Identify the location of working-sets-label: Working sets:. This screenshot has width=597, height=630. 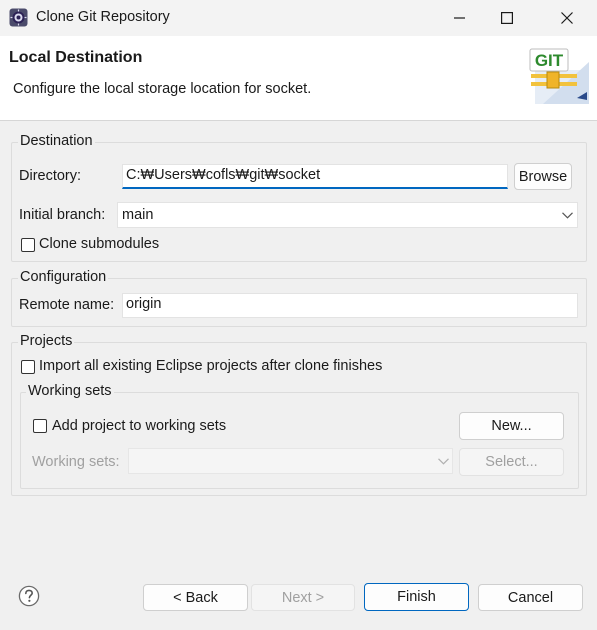
(76, 462).